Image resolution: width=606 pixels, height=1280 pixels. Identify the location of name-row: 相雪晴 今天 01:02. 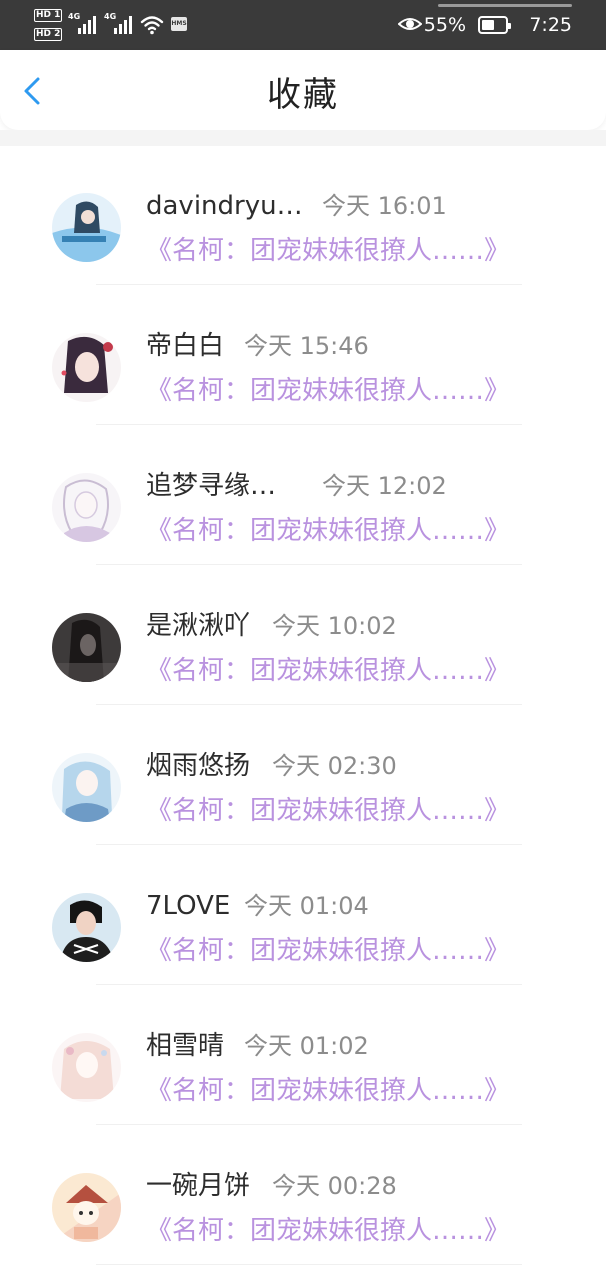
(257, 1046).